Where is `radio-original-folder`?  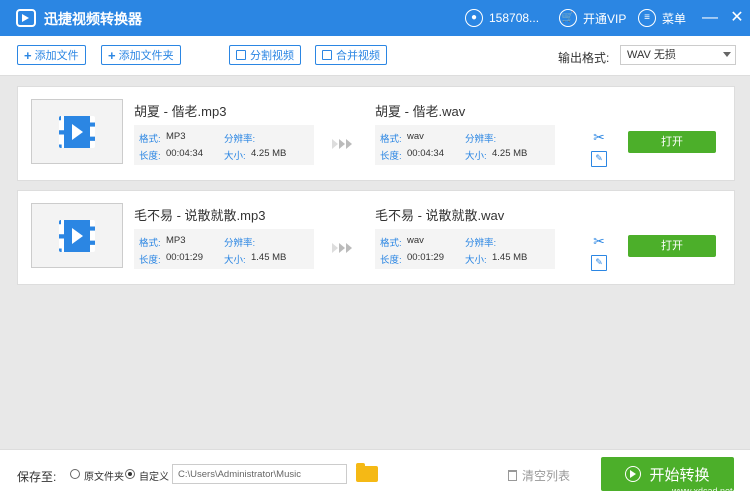 radio-original-folder is located at coordinates (75, 474).